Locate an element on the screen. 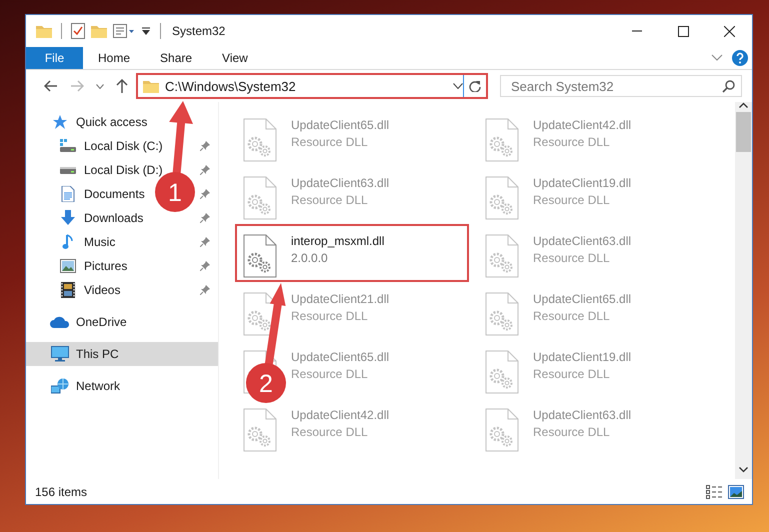 The height and width of the screenshot is (532, 769). search-box: Search System32 is located at coordinates (621, 86).